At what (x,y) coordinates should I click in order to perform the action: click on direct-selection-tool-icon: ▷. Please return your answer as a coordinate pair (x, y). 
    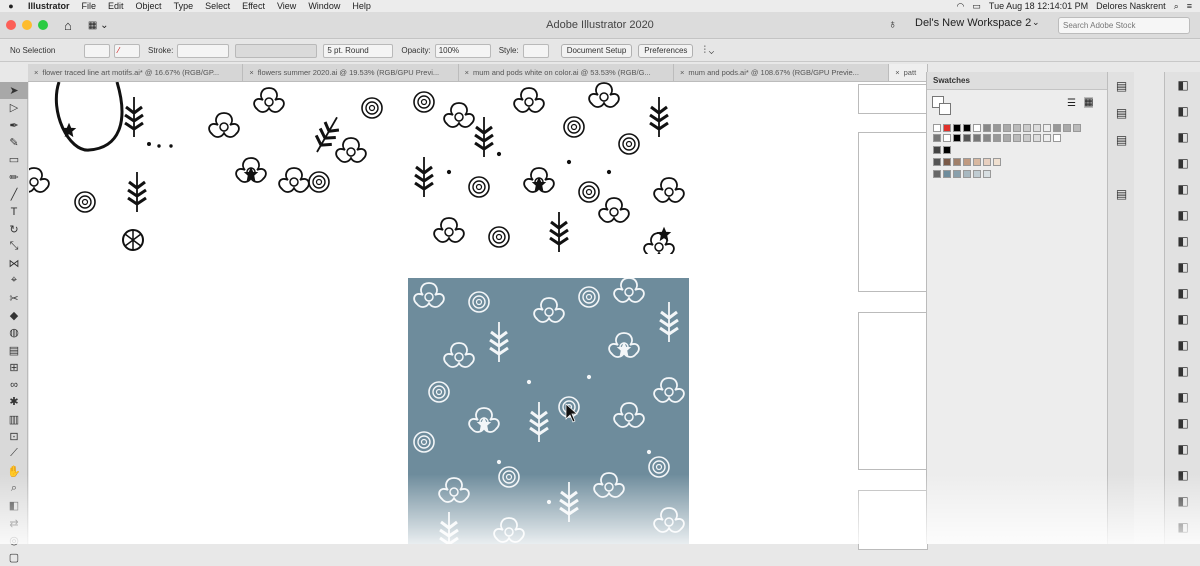
    Looking at the image, I should click on (14, 107).